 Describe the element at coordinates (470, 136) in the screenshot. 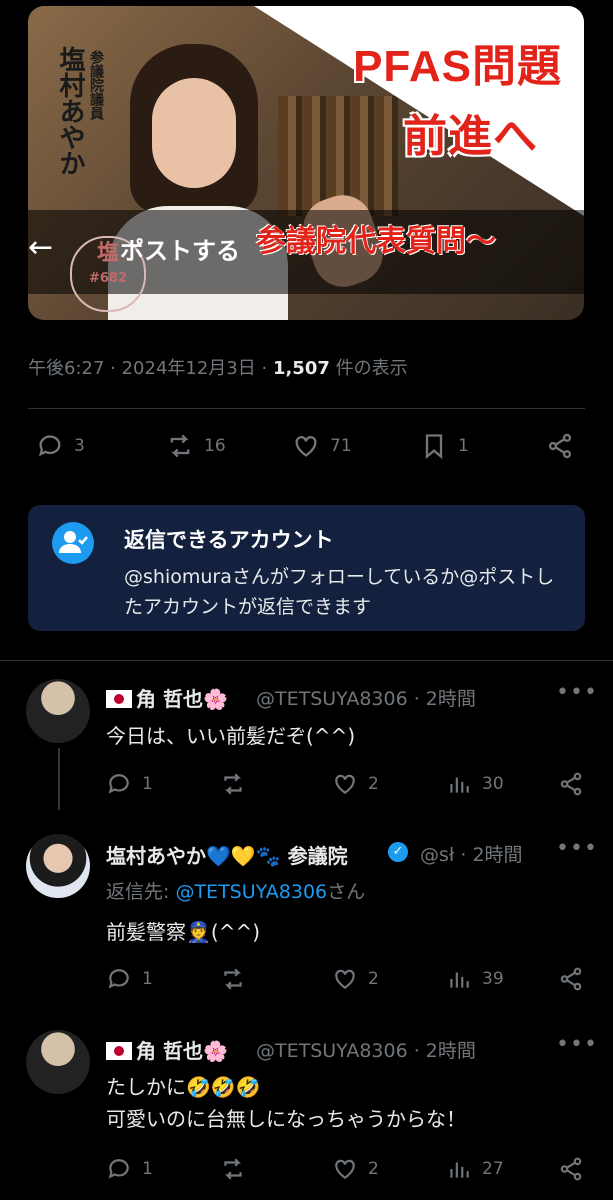

I see `headline-line-2: 前進へ` at that location.